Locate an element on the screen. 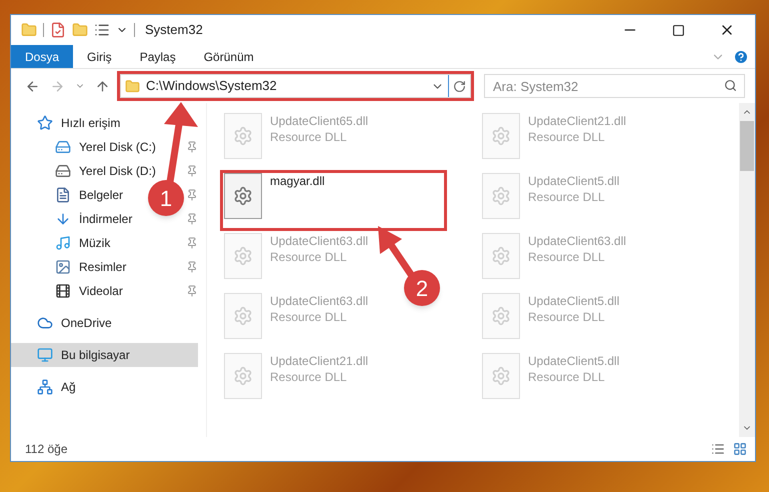 This screenshot has height=492, width=769. nav-item: Bu bilgisayar is located at coordinates (104, 355).